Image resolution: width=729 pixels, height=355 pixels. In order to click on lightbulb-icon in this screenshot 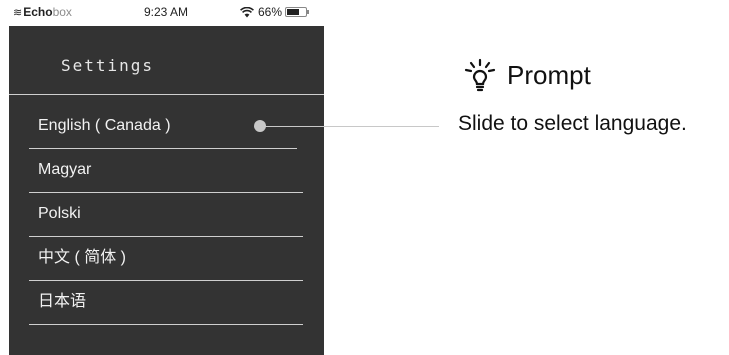, I will do `click(480, 75)`.